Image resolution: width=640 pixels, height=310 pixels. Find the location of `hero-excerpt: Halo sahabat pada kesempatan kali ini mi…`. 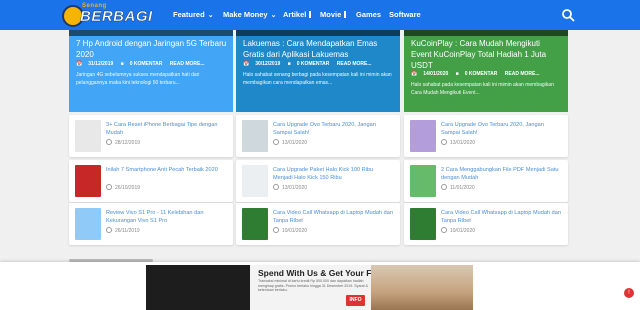

hero-excerpt: Halo sahabat pada kesempatan kali ini mi… is located at coordinates (482, 89).